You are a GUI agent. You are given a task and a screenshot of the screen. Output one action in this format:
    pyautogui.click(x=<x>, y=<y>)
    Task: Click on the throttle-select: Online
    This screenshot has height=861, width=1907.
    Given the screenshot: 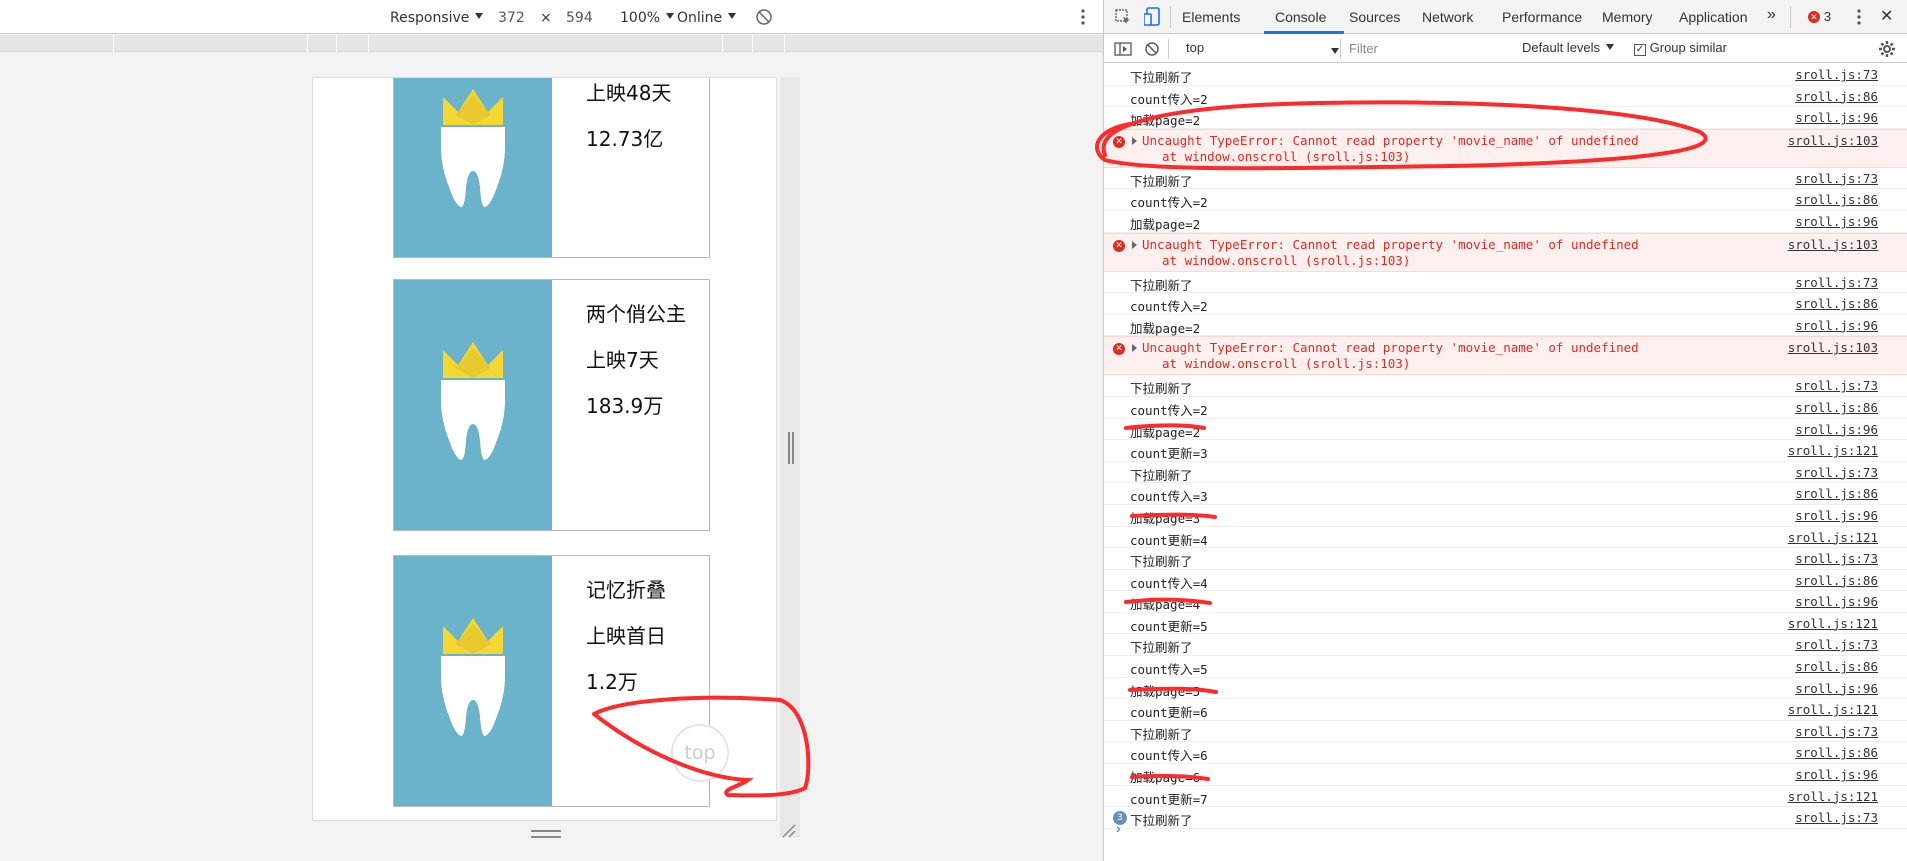 What is the action you would take?
    pyautogui.click(x=707, y=18)
    